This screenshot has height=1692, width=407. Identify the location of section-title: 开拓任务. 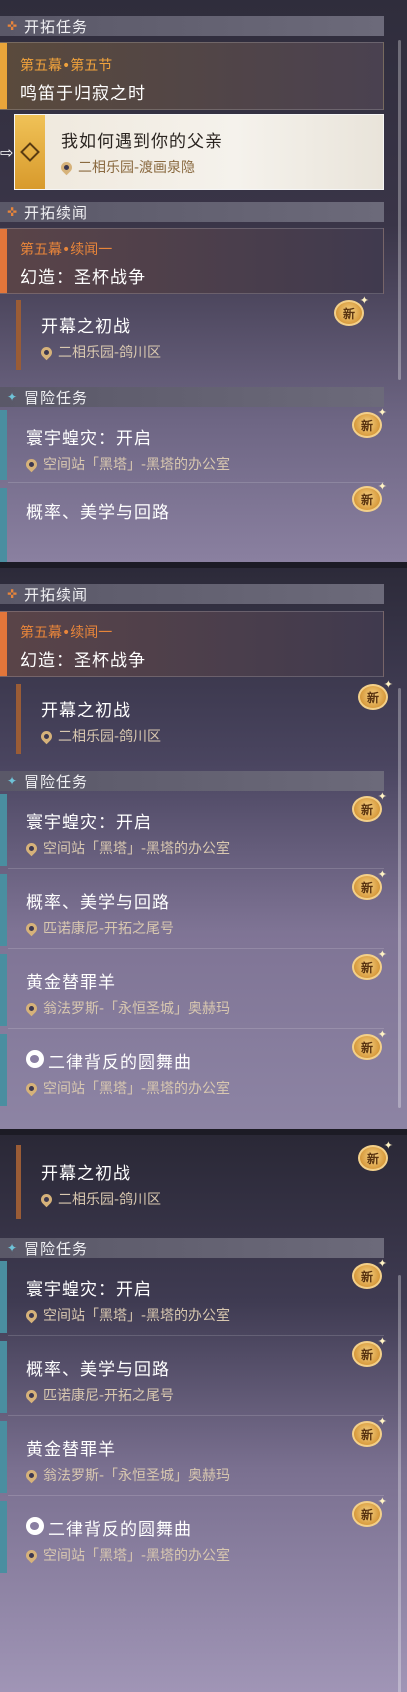
(56, 26).